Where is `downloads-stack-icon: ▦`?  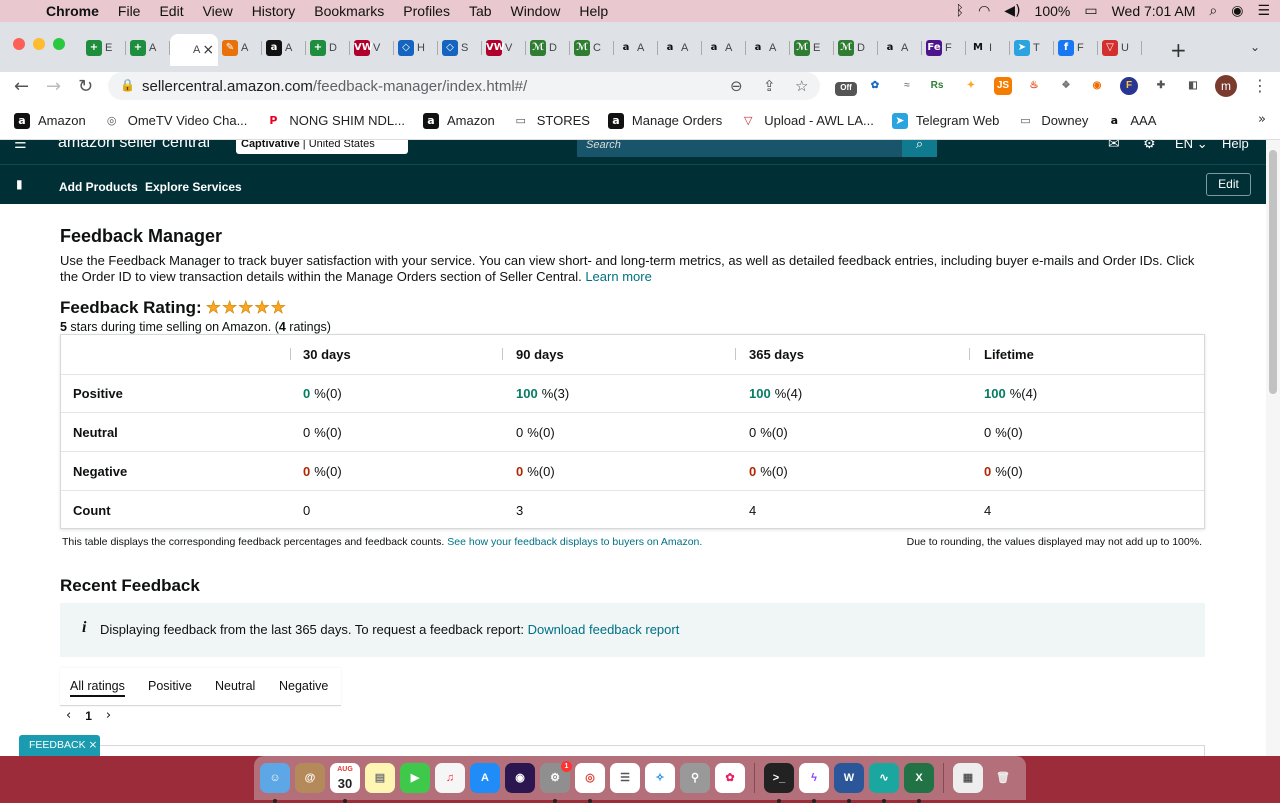
downloads-stack-icon: ▦ is located at coordinates (968, 778).